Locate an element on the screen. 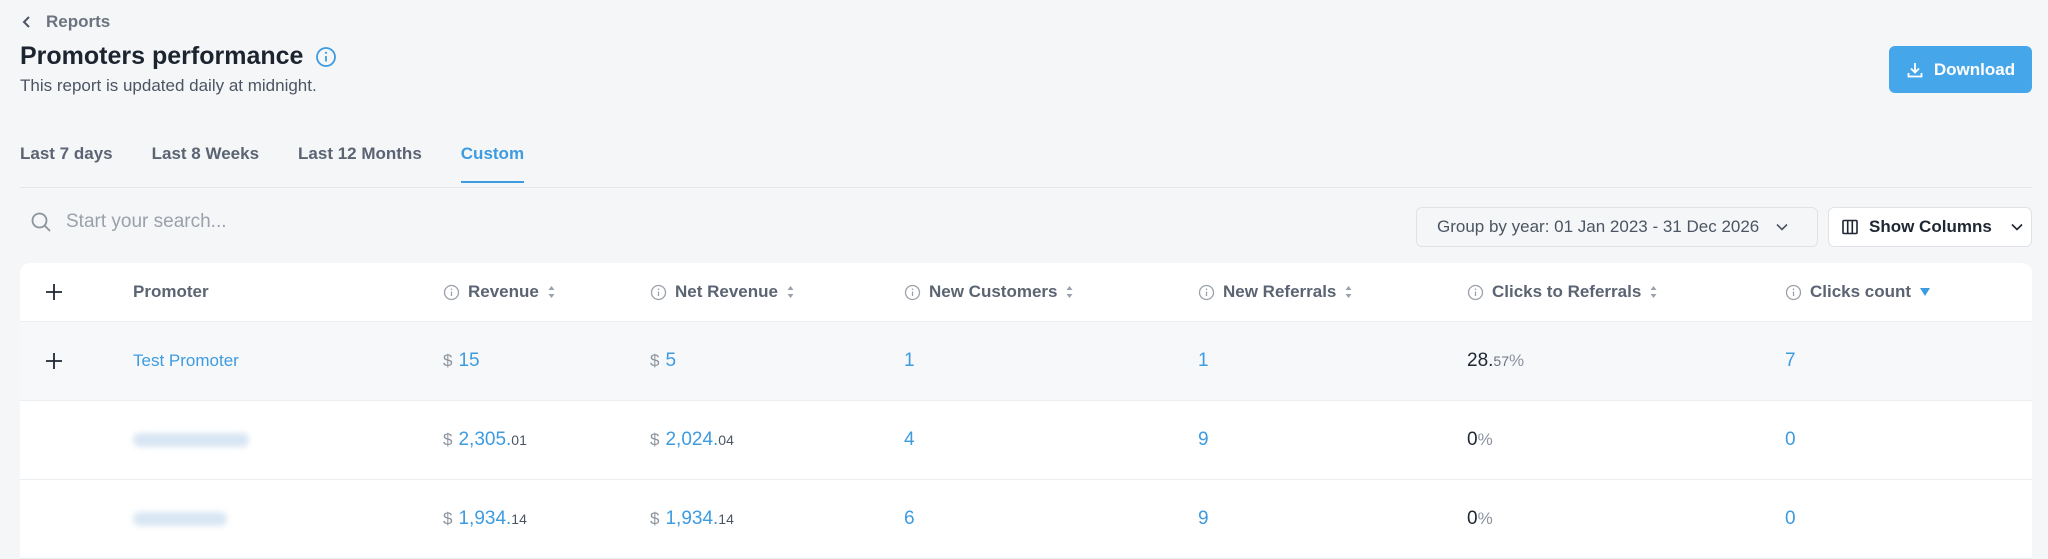 The height and width of the screenshot is (559, 2048). column-header-label: Promoter is located at coordinates (171, 291).